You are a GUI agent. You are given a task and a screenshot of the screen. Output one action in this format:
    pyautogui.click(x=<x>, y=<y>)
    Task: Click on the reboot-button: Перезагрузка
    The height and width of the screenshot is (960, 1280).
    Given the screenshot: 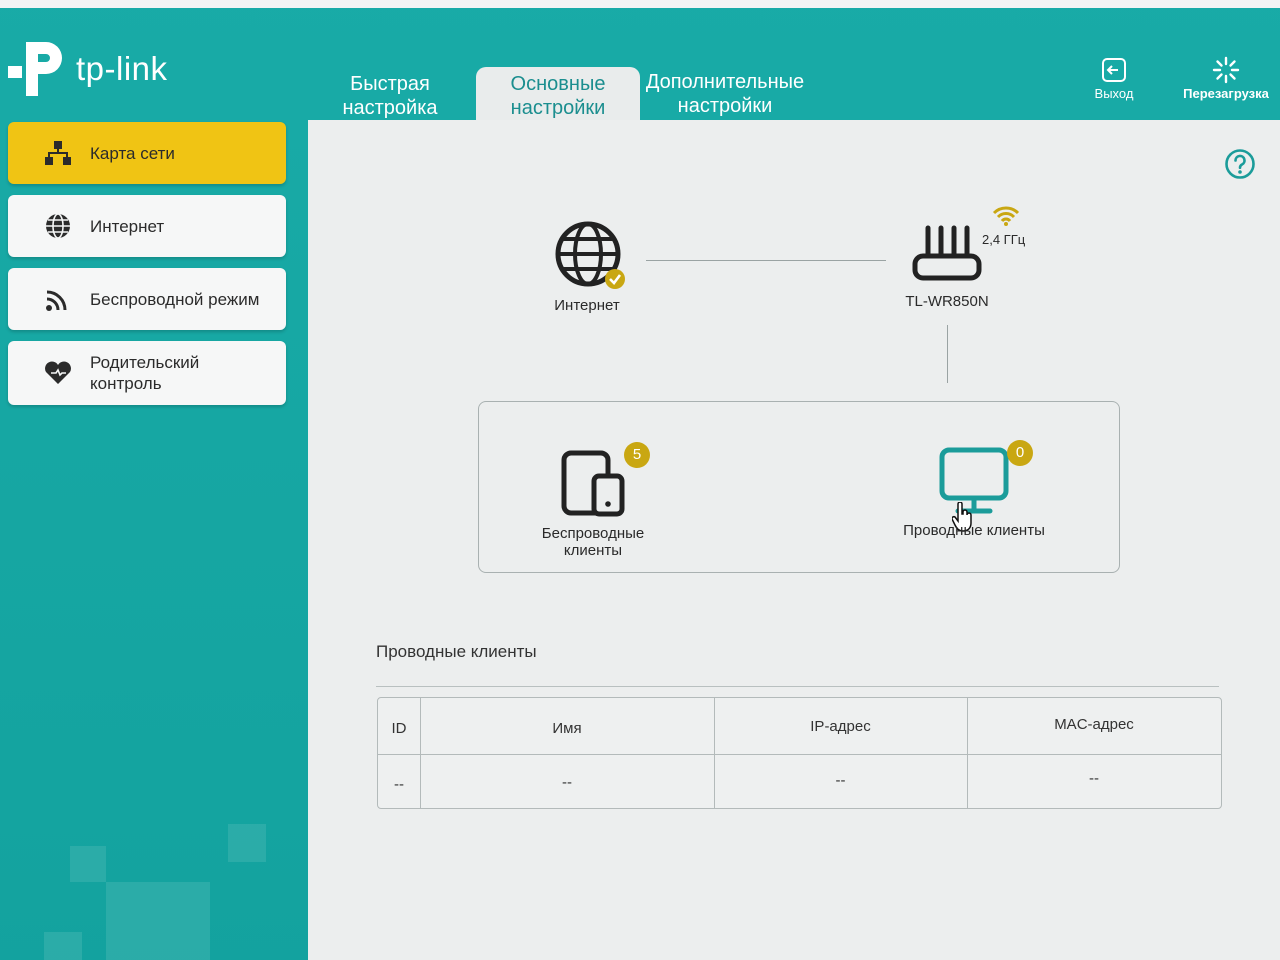 What is the action you would take?
    pyautogui.click(x=1226, y=78)
    